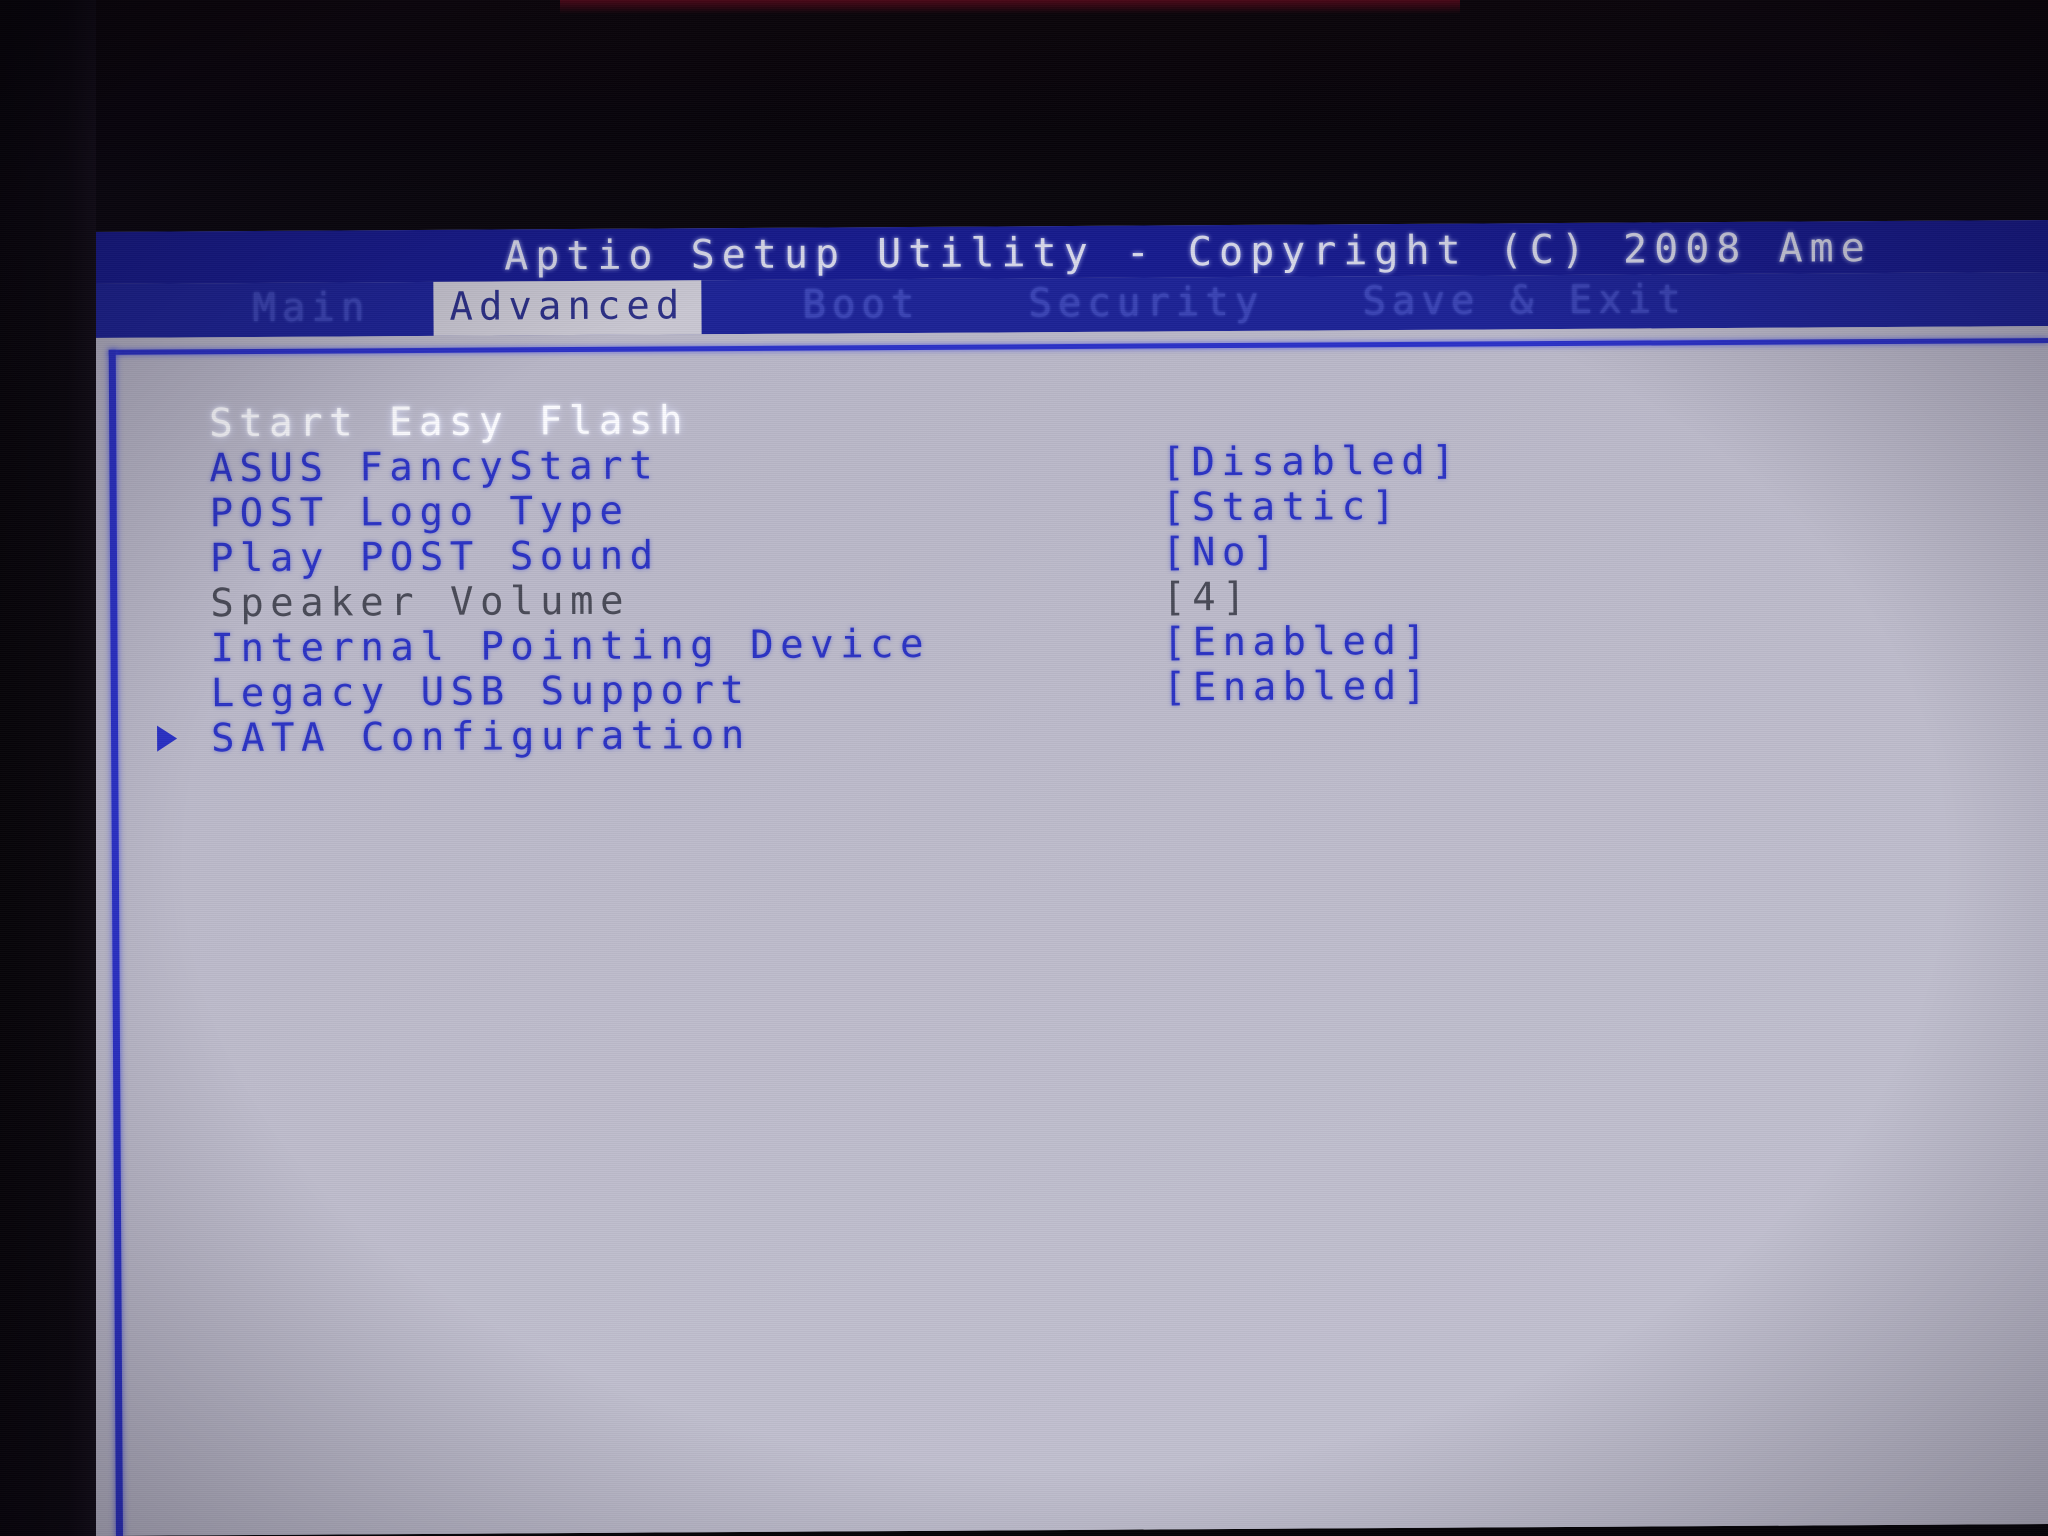 The image size is (2048, 1536). Describe the element at coordinates (311, 309) in the screenshot. I see `tab-main: Main` at that location.